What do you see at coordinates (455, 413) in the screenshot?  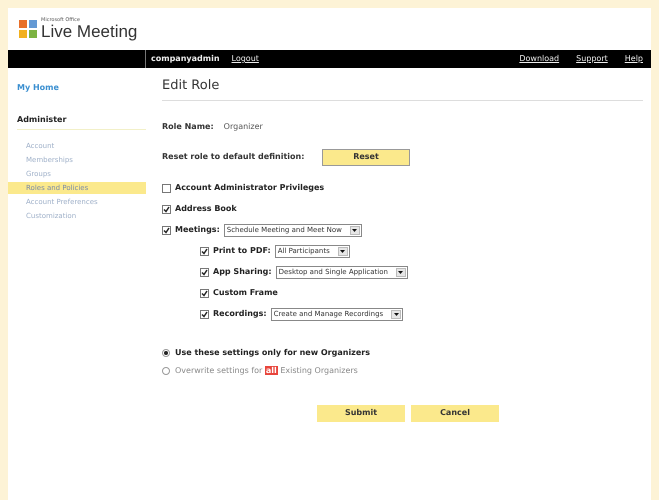 I see `form-button: Cancel` at bounding box center [455, 413].